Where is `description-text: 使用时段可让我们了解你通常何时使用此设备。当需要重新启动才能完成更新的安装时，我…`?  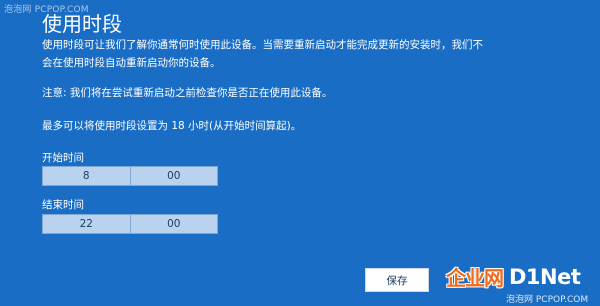 description-text: 使用时段可让我们了解你通常何时使用此设备。当需要重新启动才能完成更新的安装时，我… is located at coordinates (282, 54).